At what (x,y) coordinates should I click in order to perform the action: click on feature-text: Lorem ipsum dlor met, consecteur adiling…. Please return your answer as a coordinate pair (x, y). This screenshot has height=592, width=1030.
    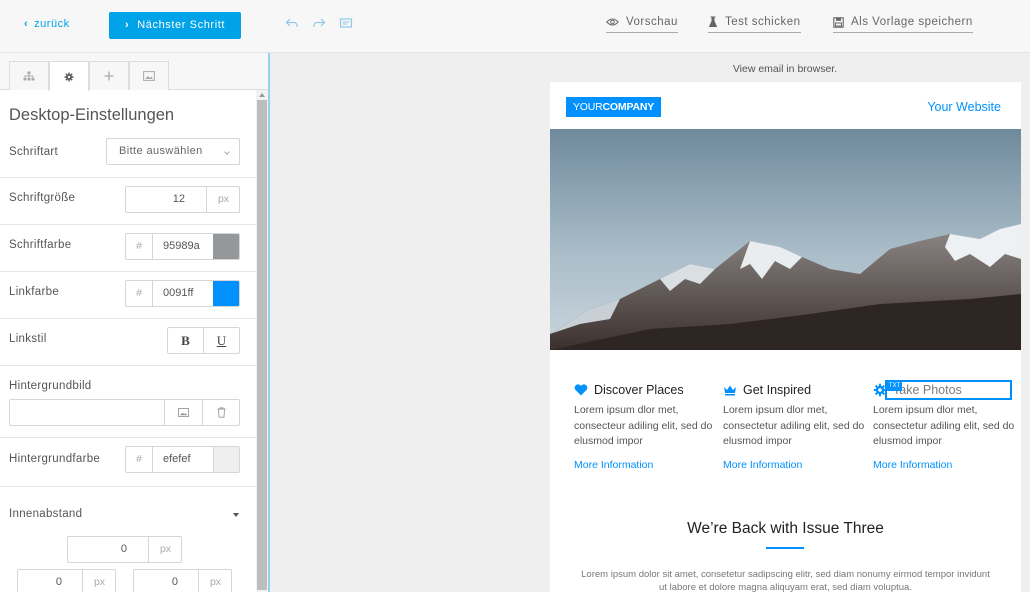
    Looking at the image, I should click on (643, 425).